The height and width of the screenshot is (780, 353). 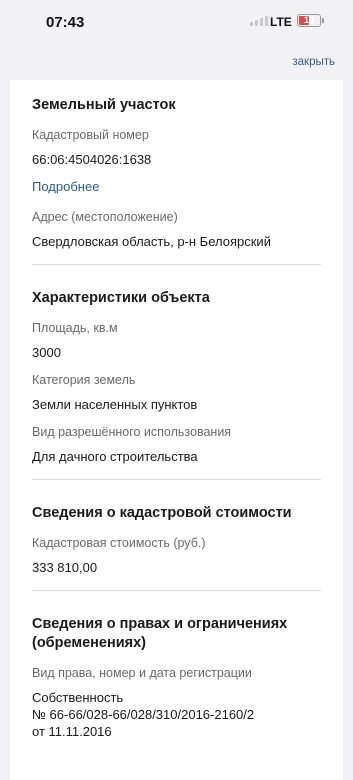 What do you see at coordinates (176, 765) in the screenshot?
I see `bottom-fade` at bounding box center [176, 765].